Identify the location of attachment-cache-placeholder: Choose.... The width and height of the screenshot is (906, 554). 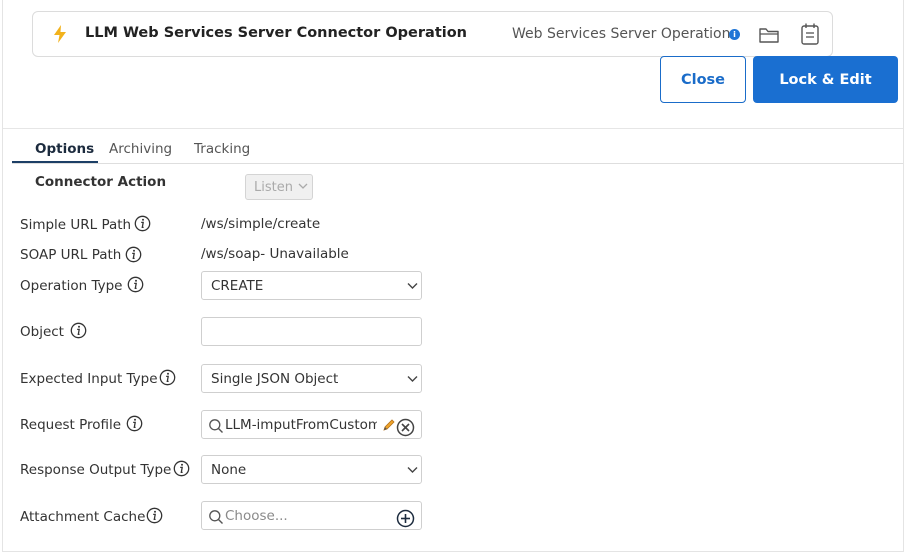
(256, 516).